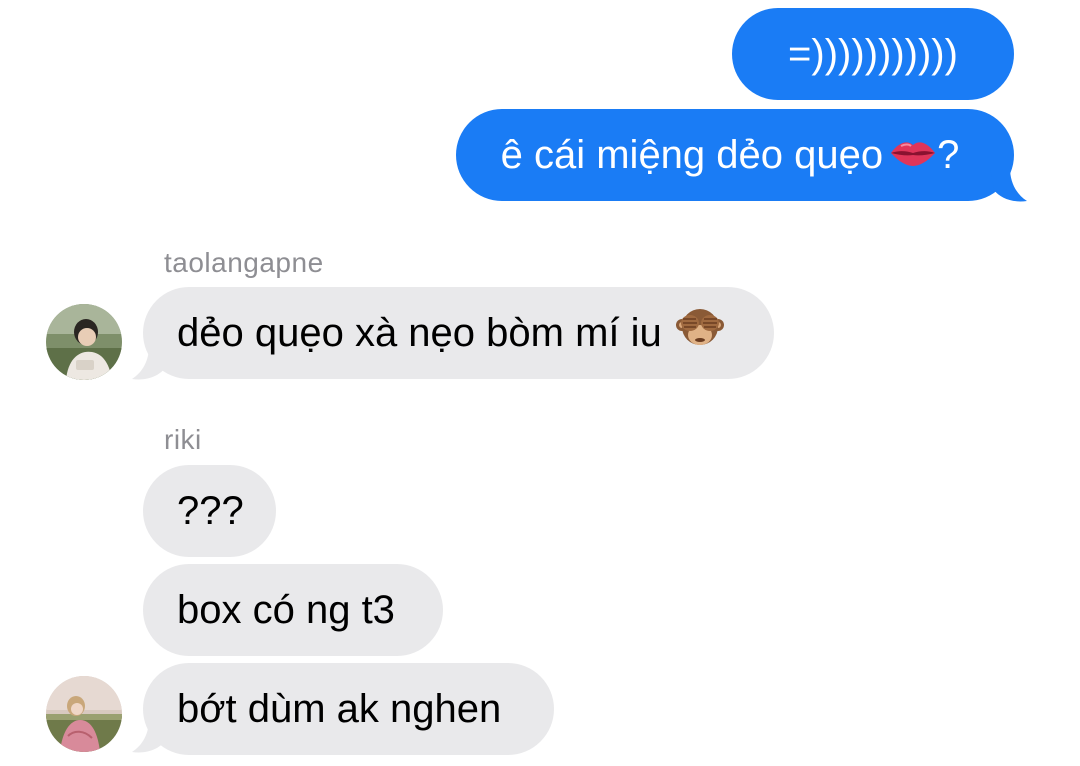 The height and width of the screenshot is (766, 1080). I want to click on sender-name: taolangapne, so click(244, 262).